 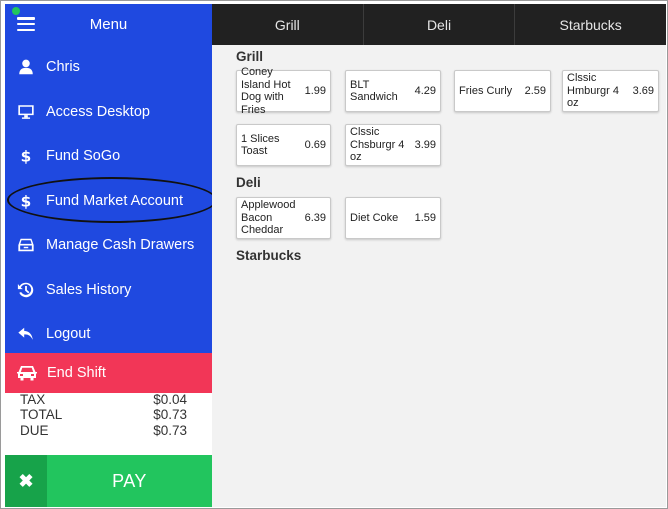 I want to click on product-price: 3.99, so click(x=425, y=145).